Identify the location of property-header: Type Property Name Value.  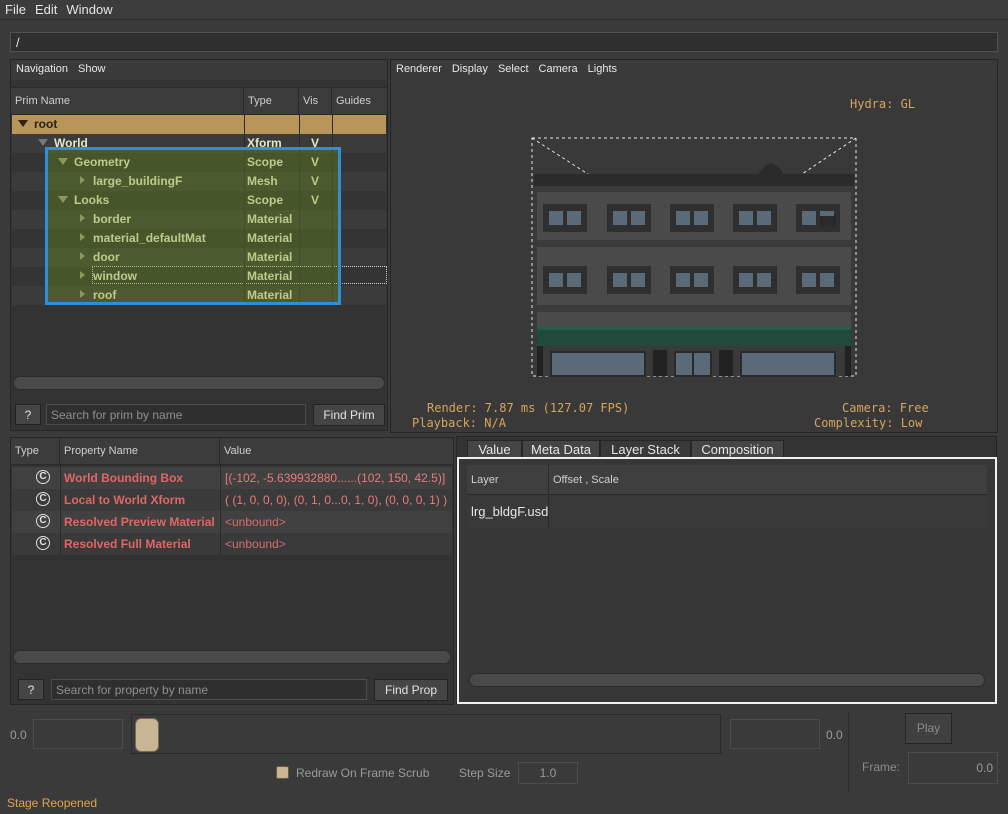
(232, 451).